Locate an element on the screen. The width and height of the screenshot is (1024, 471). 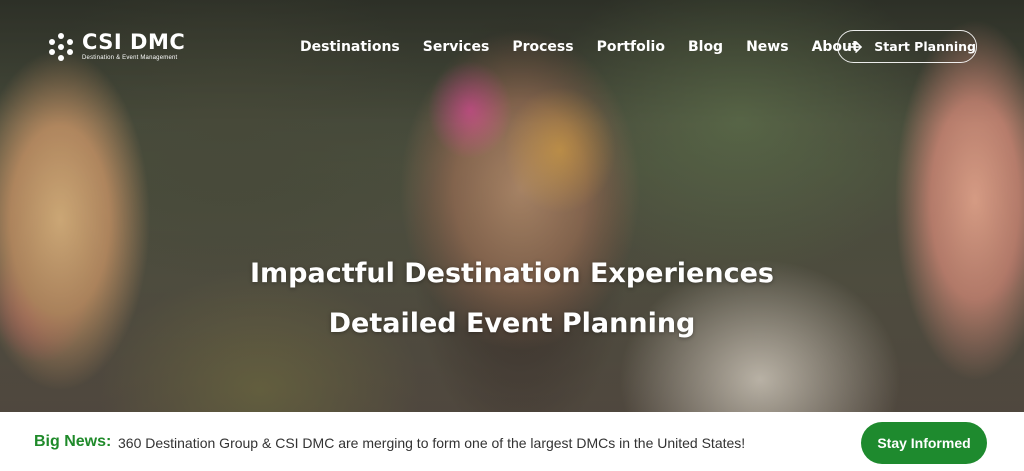
nav-item-portfolio: Portfolio is located at coordinates (631, 47).